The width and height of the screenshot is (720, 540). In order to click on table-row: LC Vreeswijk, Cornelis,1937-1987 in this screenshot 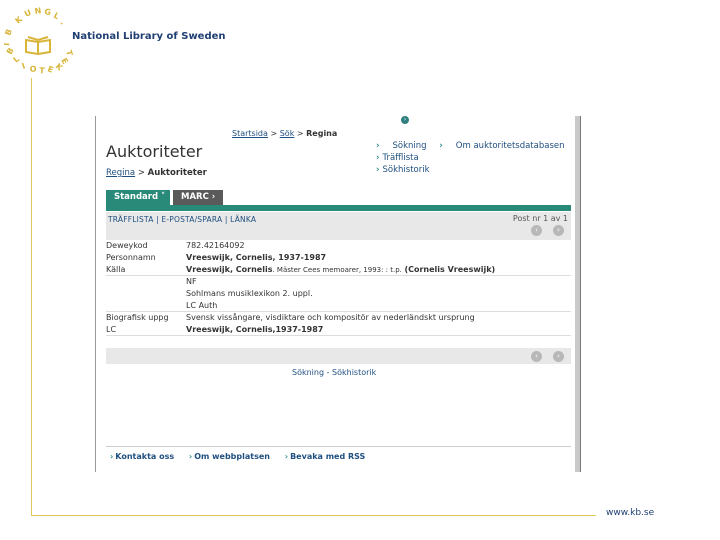, I will do `click(338, 330)`.